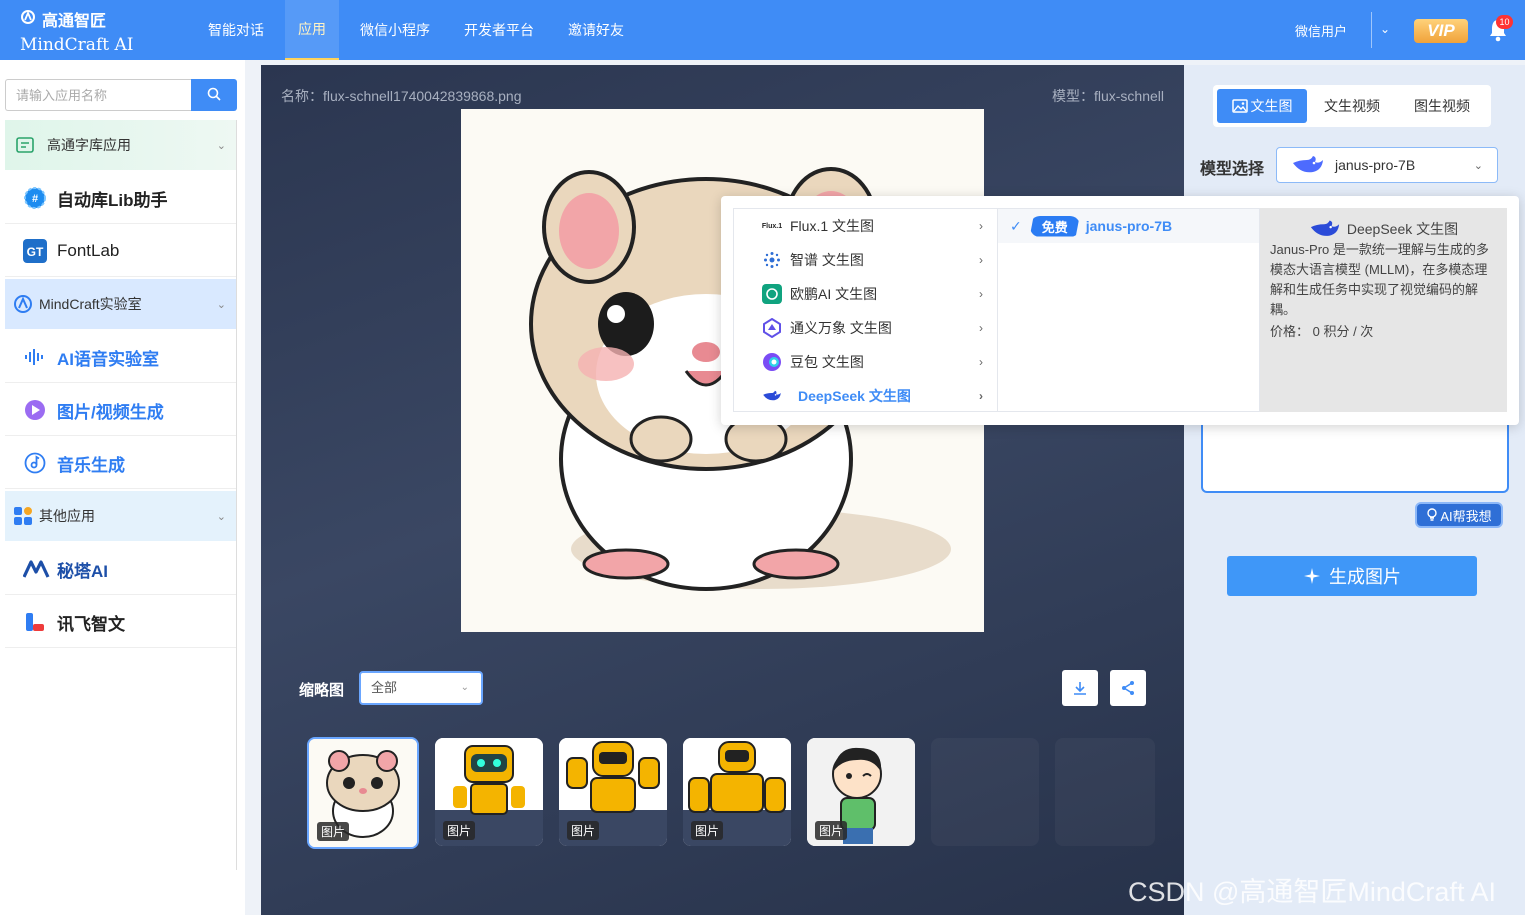  What do you see at coordinates (110, 412) in the screenshot?
I see `app-label: 图片/视频生成` at bounding box center [110, 412].